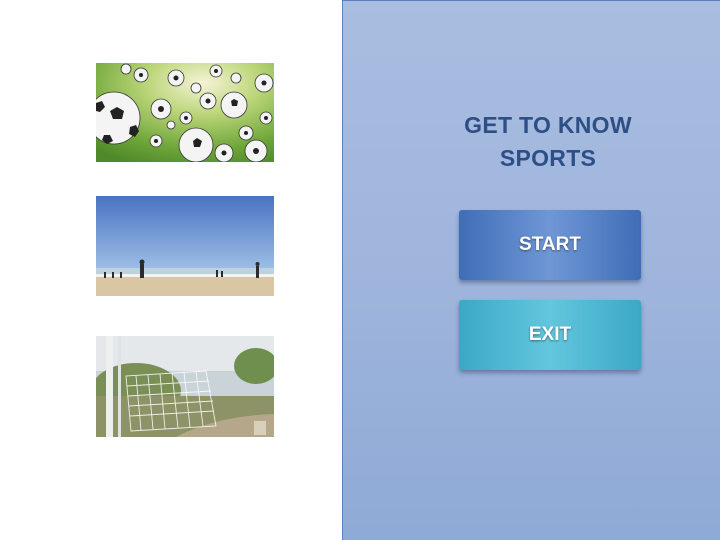 Image resolution: width=720 pixels, height=540 pixels. What do you see at coordinates (548, 142) in the screenshot?
I see `page-title: GET TO KNOW SPORTS` at bounding box center [548, 142].